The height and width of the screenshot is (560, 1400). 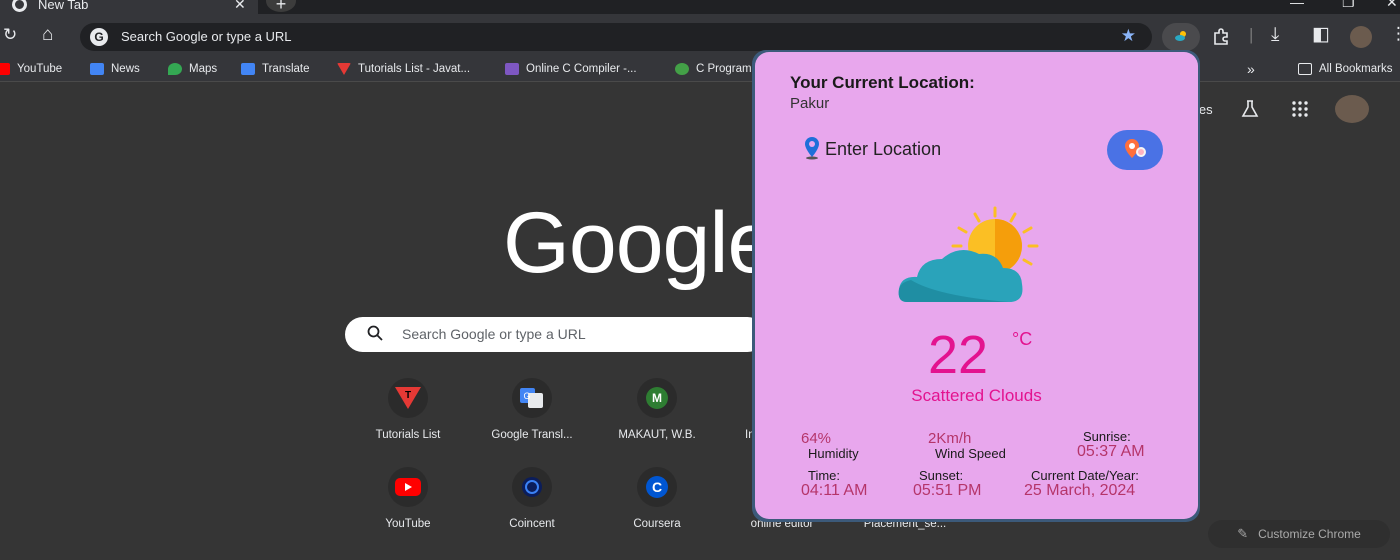 I want to click on new-tab-button: +, so click(x=281, y=7).